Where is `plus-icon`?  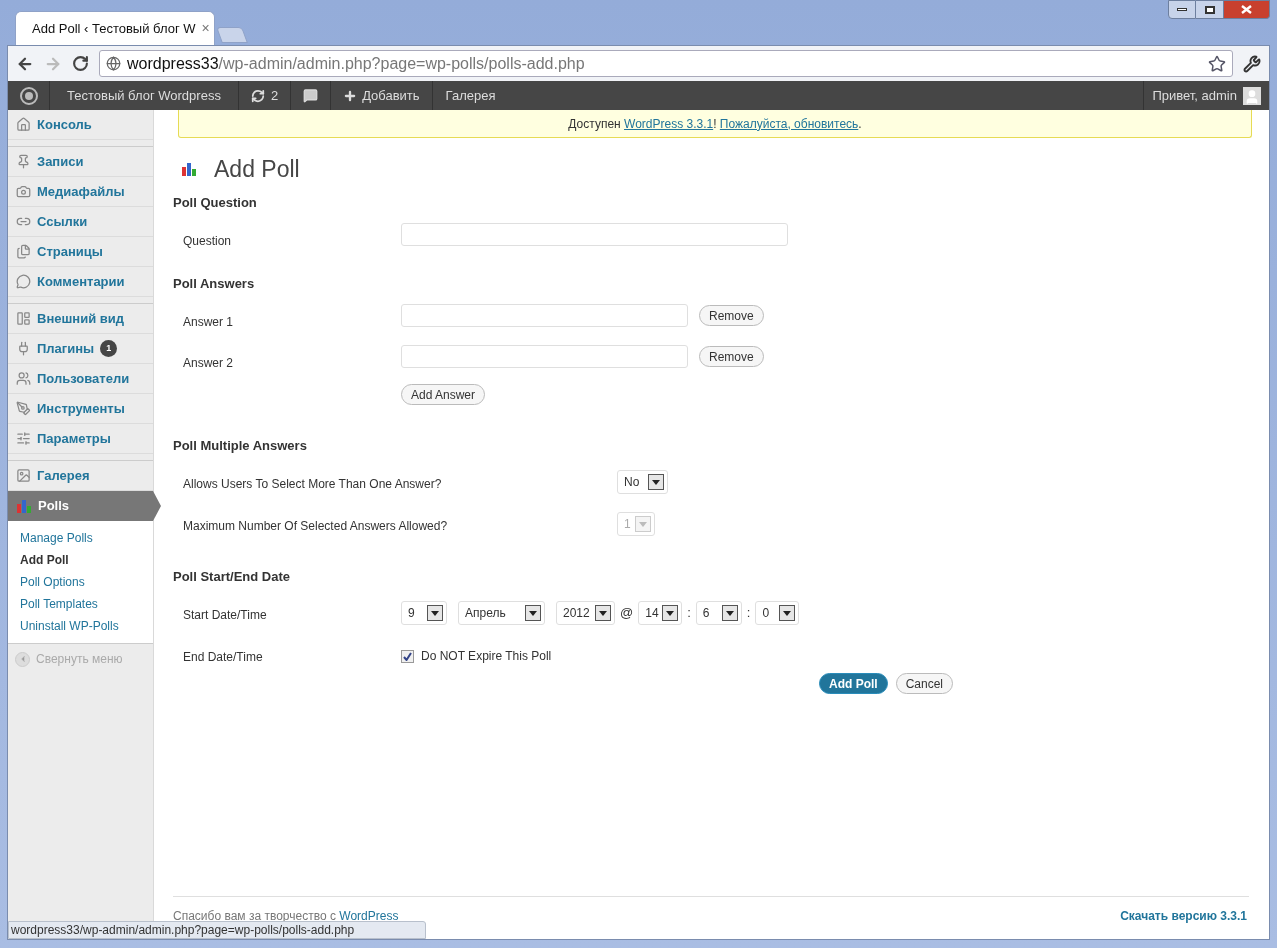 plus-icon is located at coordinates (350, 95).